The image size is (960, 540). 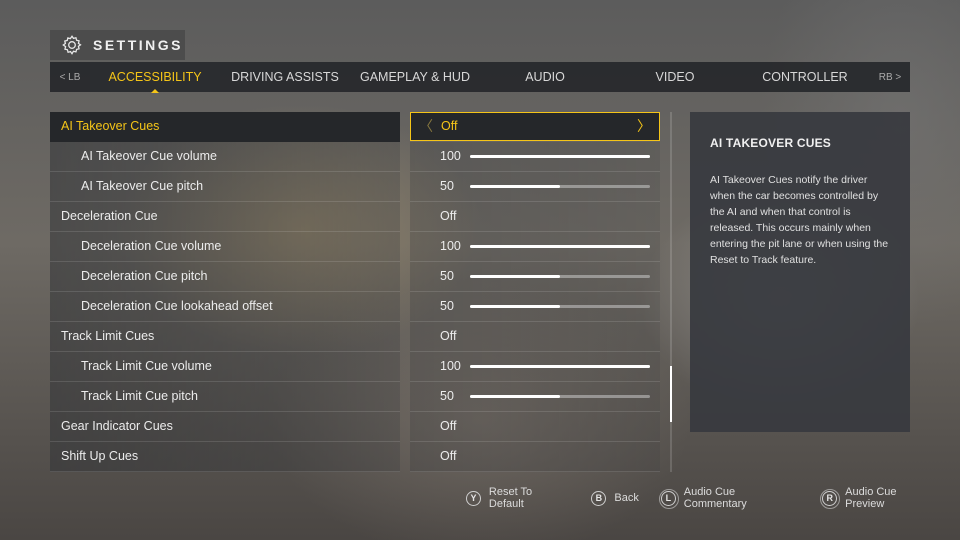 I want to click on back-label: Back, so click(x=626, y=498).